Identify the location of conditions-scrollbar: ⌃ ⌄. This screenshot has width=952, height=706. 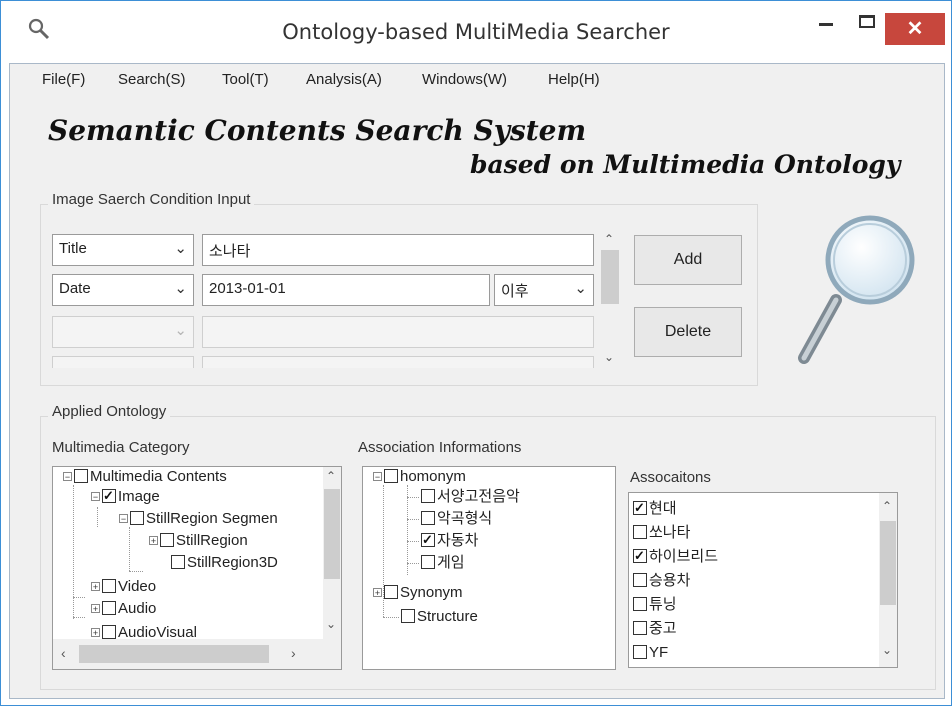
(610, 300).